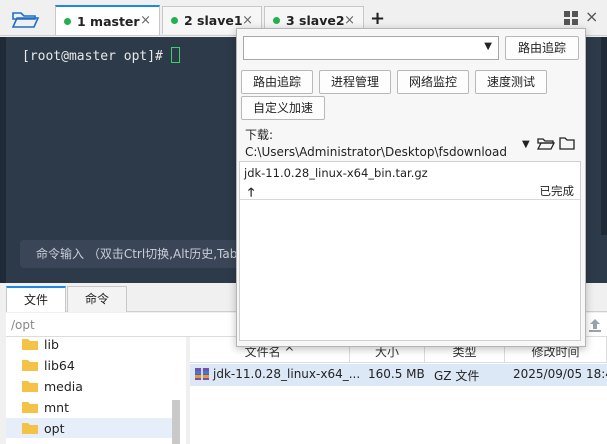 This screenshot has height=444, width=607. What do you see at coordinates (355, 82) in the screenshot?
I see `process-manager-button: 进程管理` at bounding box center [355, 82].